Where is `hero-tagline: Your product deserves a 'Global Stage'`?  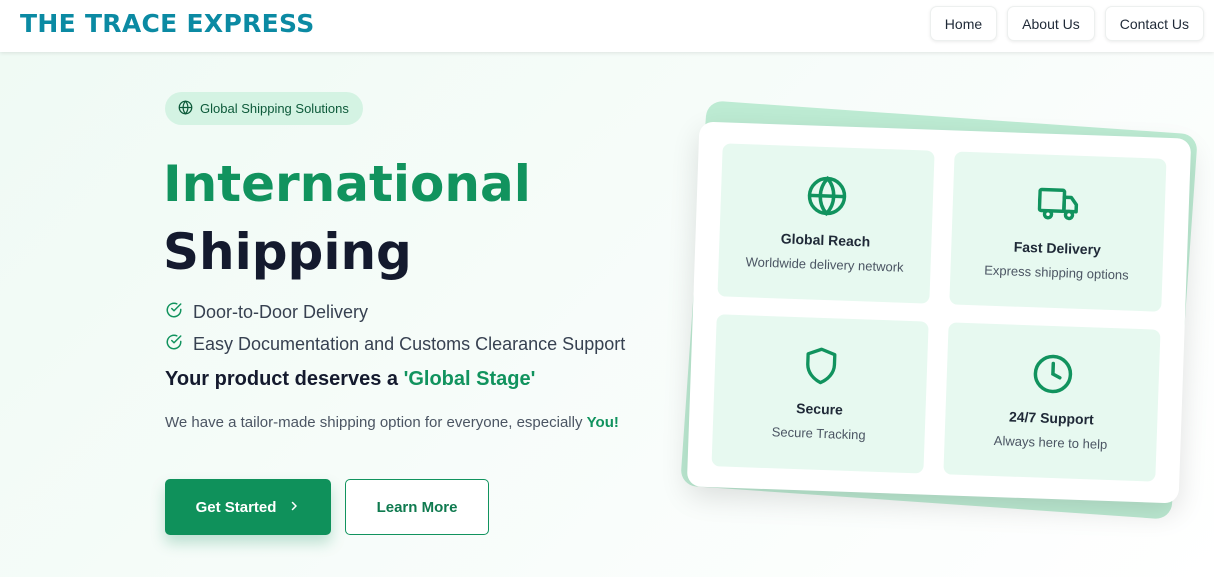 hero-tagline: Your product deserves a 'Global Stage' is located at coordinates (350, 379).